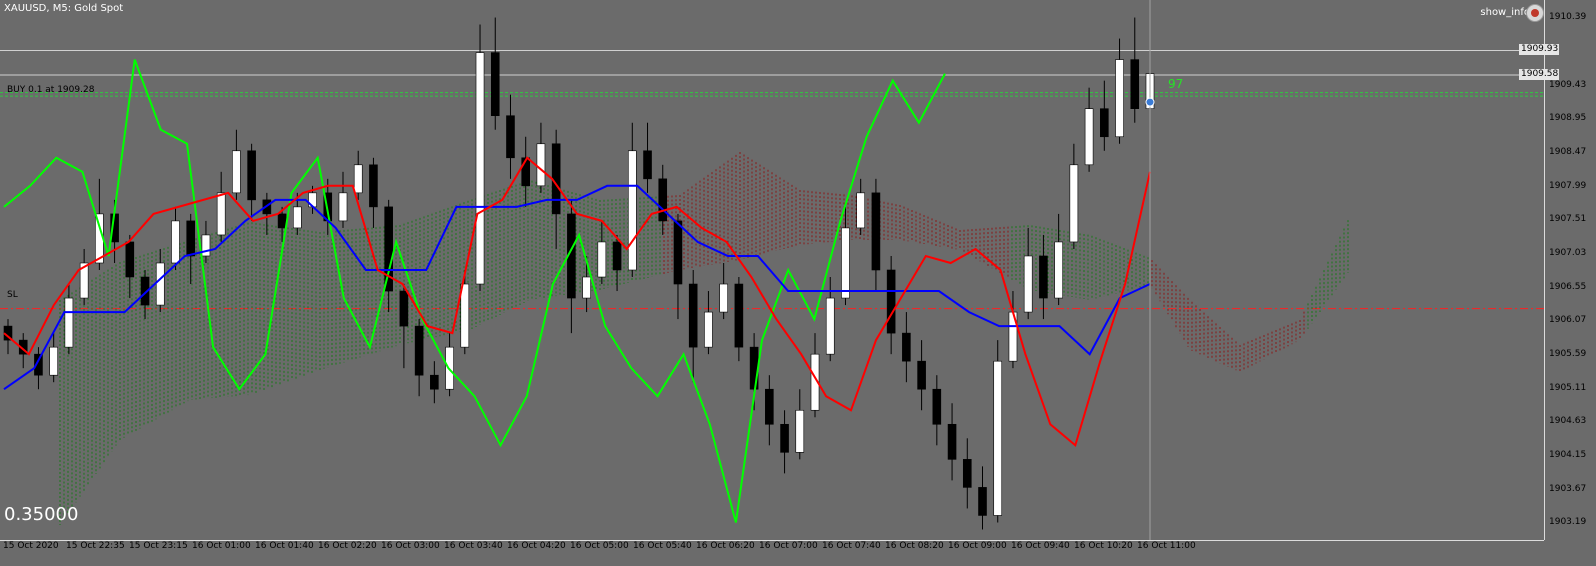  Describe the element at coordinates (284, 546) in the screenshot. I see `time-tick: 16 Oct 01:40` at that location.